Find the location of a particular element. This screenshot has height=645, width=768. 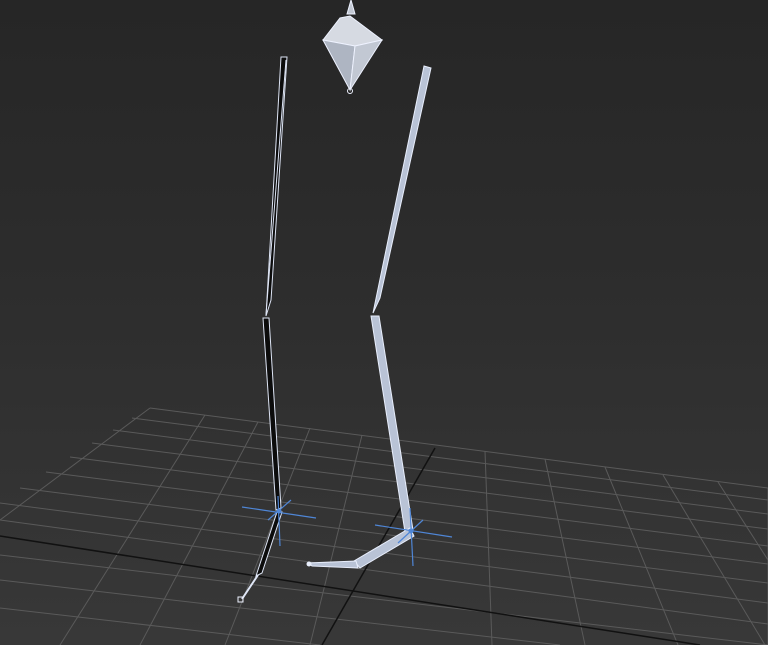

pelvis-left-face is located at coordinates (339, 65).